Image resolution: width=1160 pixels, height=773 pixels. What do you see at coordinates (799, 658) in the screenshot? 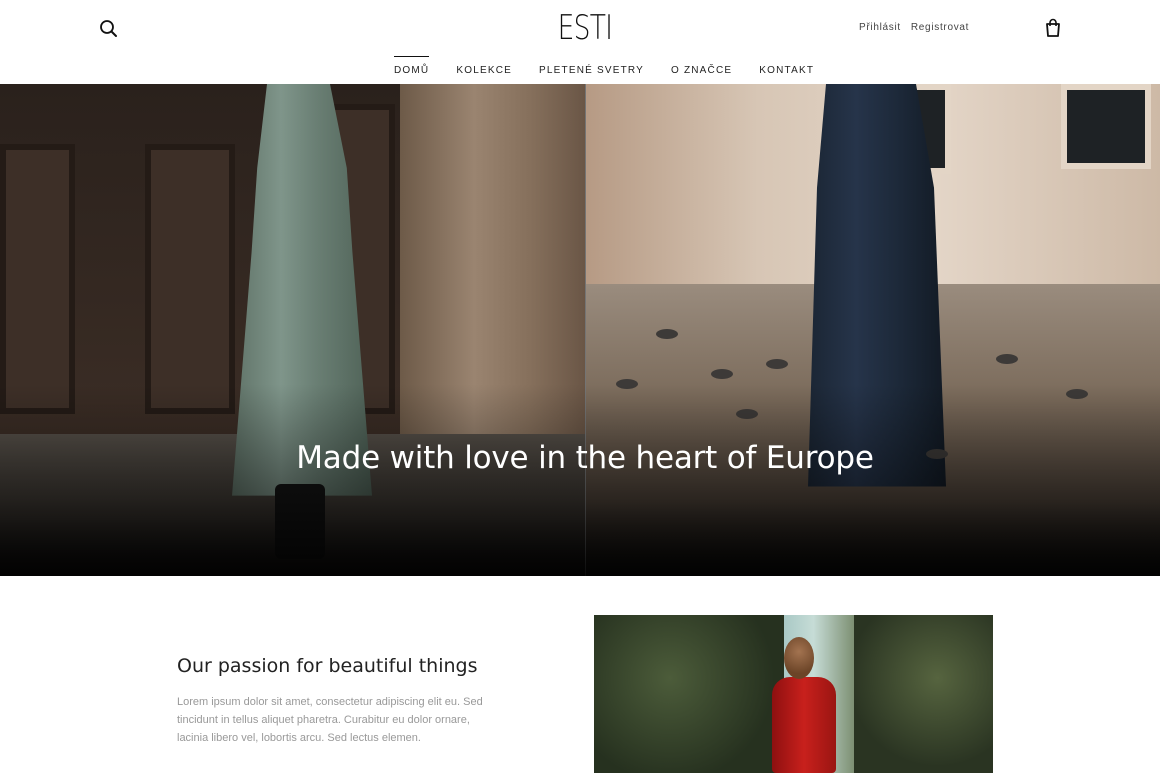
I see `model-head` at bounding box center [799, 658].